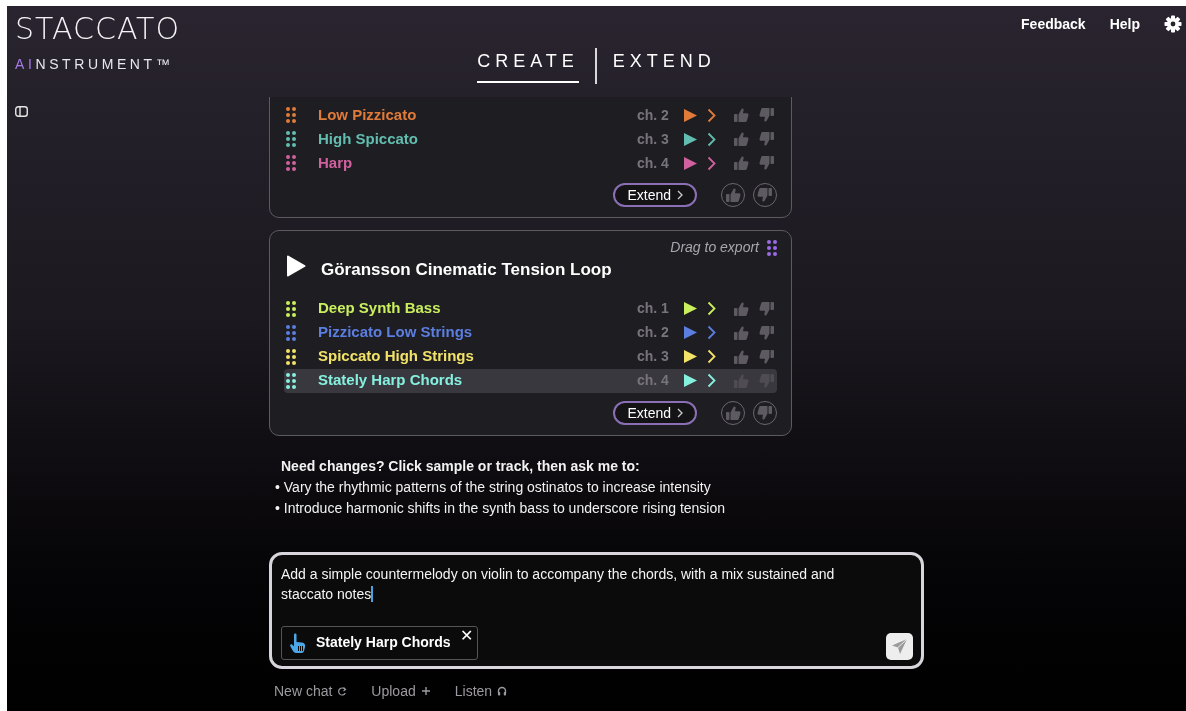  Describe the element at coordinates (558, 584) in the screenshot. I see `message-text: Add a simple countermelody on violin to accompany the chords, with a mix sustained and staccato notes` at that location.